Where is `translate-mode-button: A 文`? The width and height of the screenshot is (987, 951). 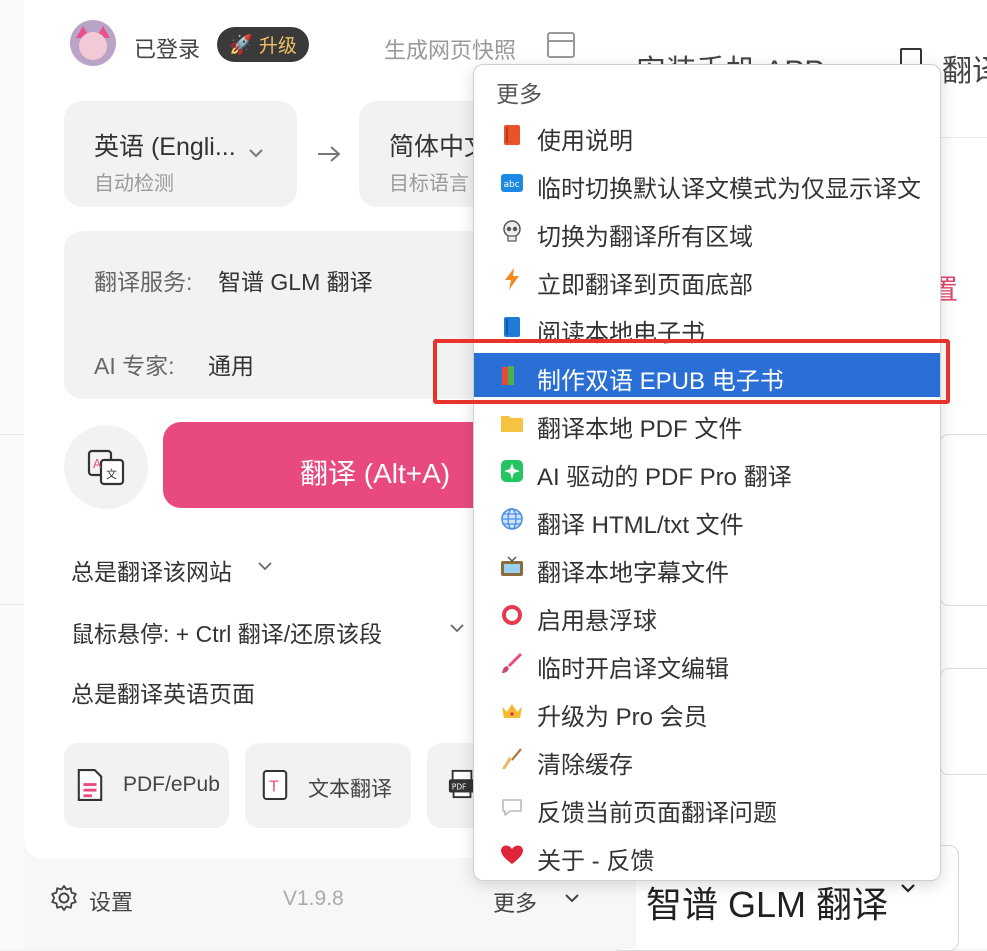
translate-mode-button: A 文 is located at coordinates (106, 467).